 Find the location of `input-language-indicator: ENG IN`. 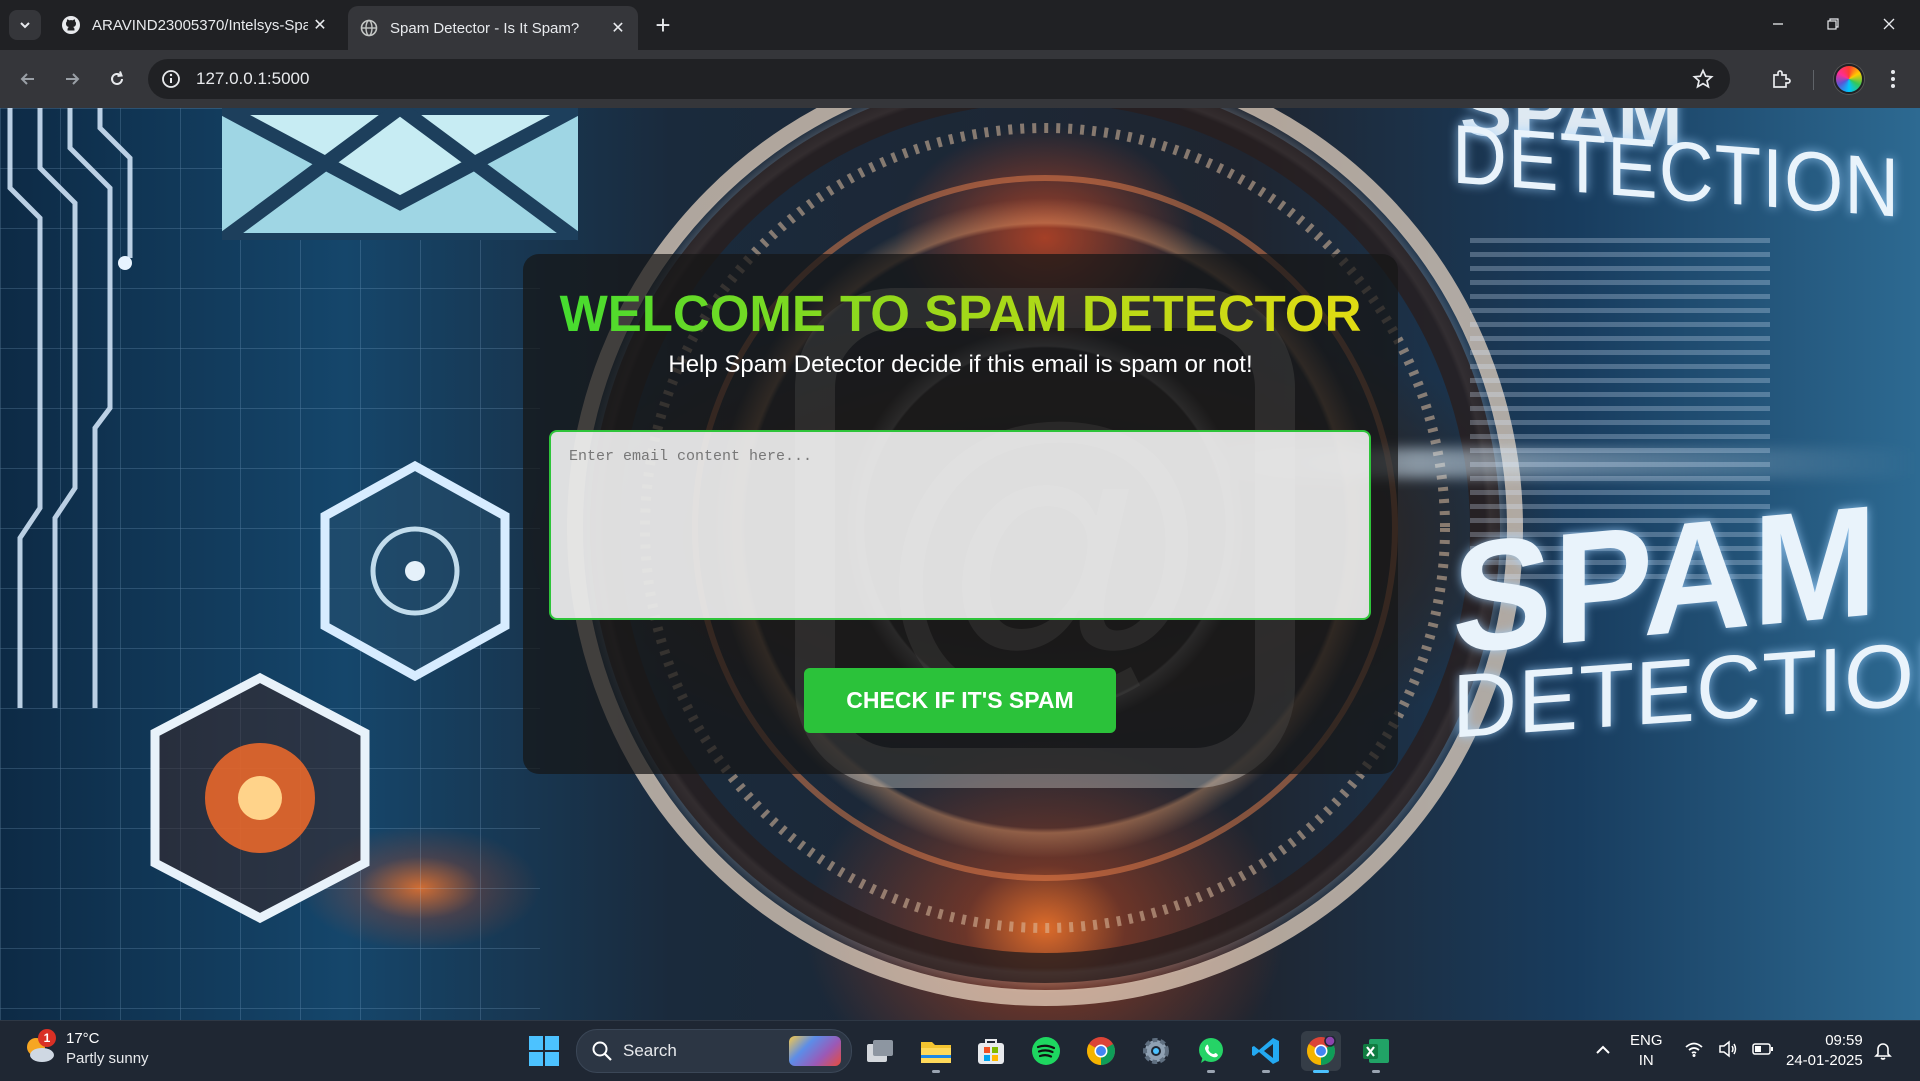

input-language-indicator: ENG IN is located at coordinates (1646, 1051).